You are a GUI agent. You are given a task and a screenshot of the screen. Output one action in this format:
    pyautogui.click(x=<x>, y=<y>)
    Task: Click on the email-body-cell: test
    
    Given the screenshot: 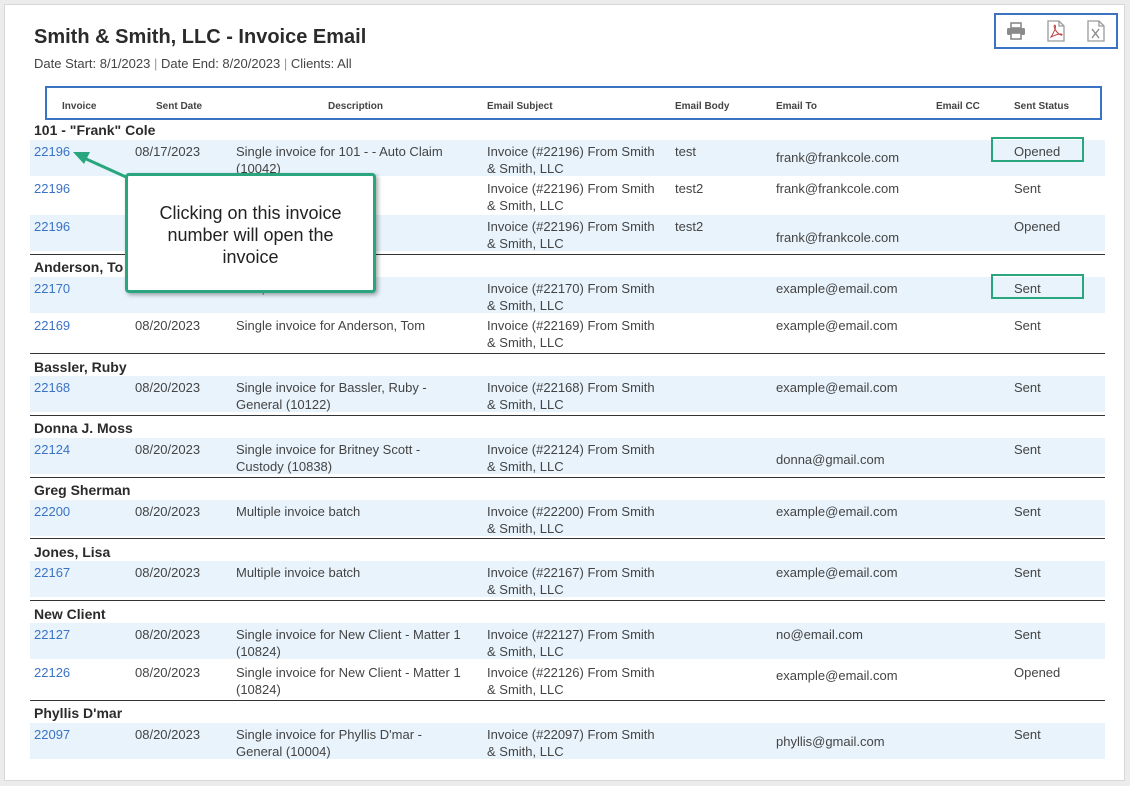 What is the action you would take?
    pyautogui.click(x=685, y=151)
    